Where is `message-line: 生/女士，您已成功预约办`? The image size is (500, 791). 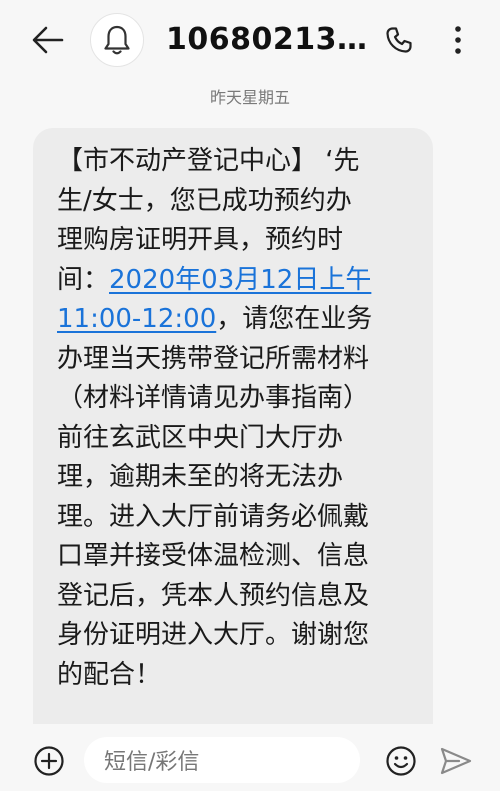 message-line: 生/女士，您已成功预约办 is located at coordinates (204, 200).